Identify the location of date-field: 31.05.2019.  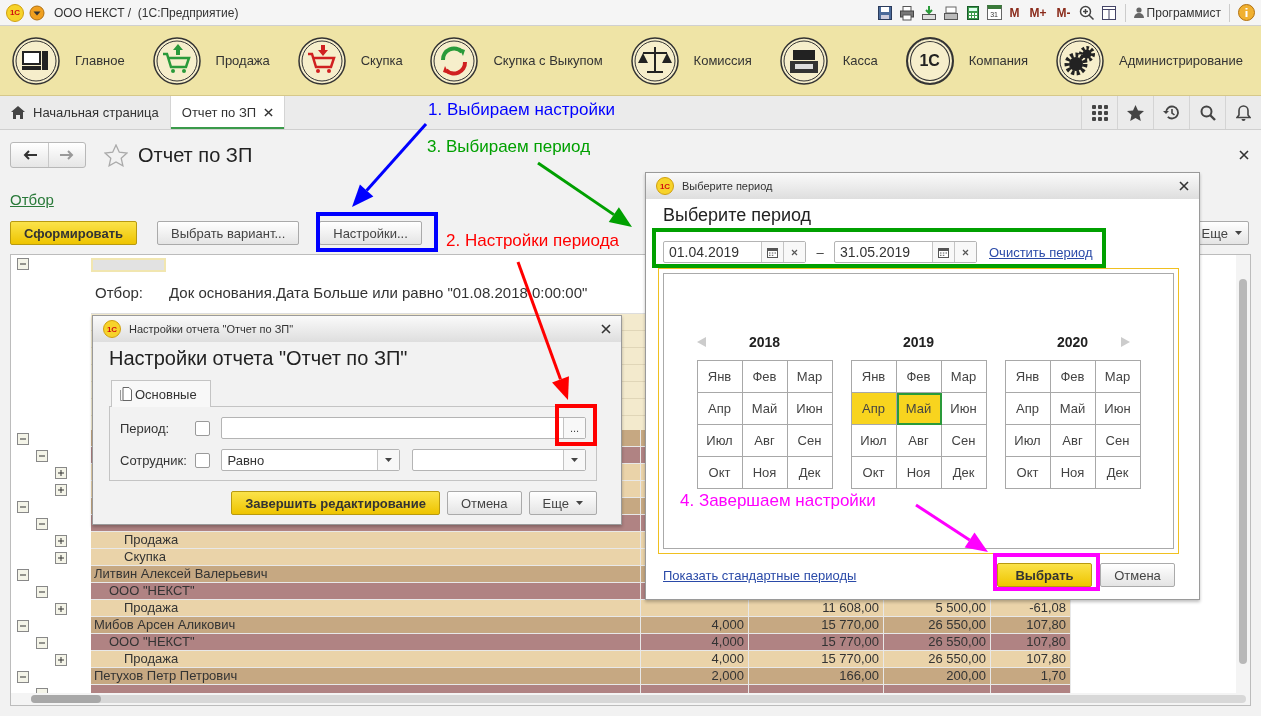
(905, 252).